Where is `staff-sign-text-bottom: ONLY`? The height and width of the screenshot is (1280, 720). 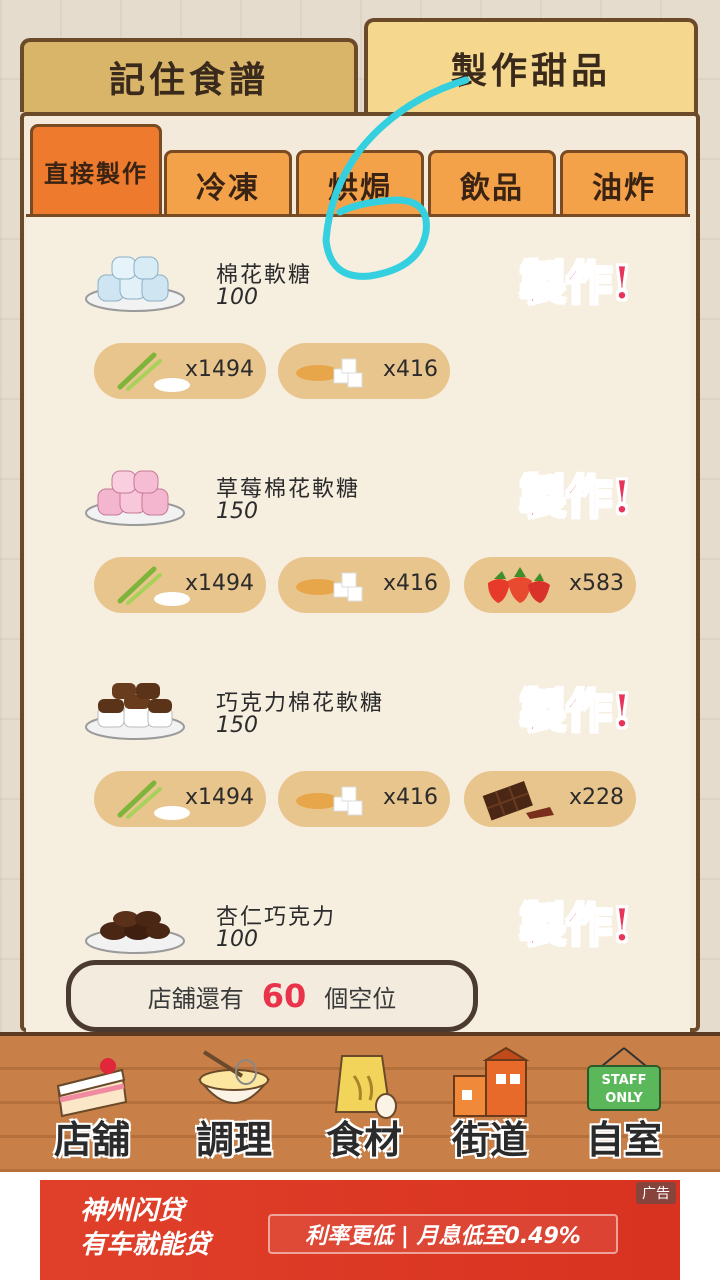
staff-sign-text-bottom: ONLY is located at coordinates (624, 1098).